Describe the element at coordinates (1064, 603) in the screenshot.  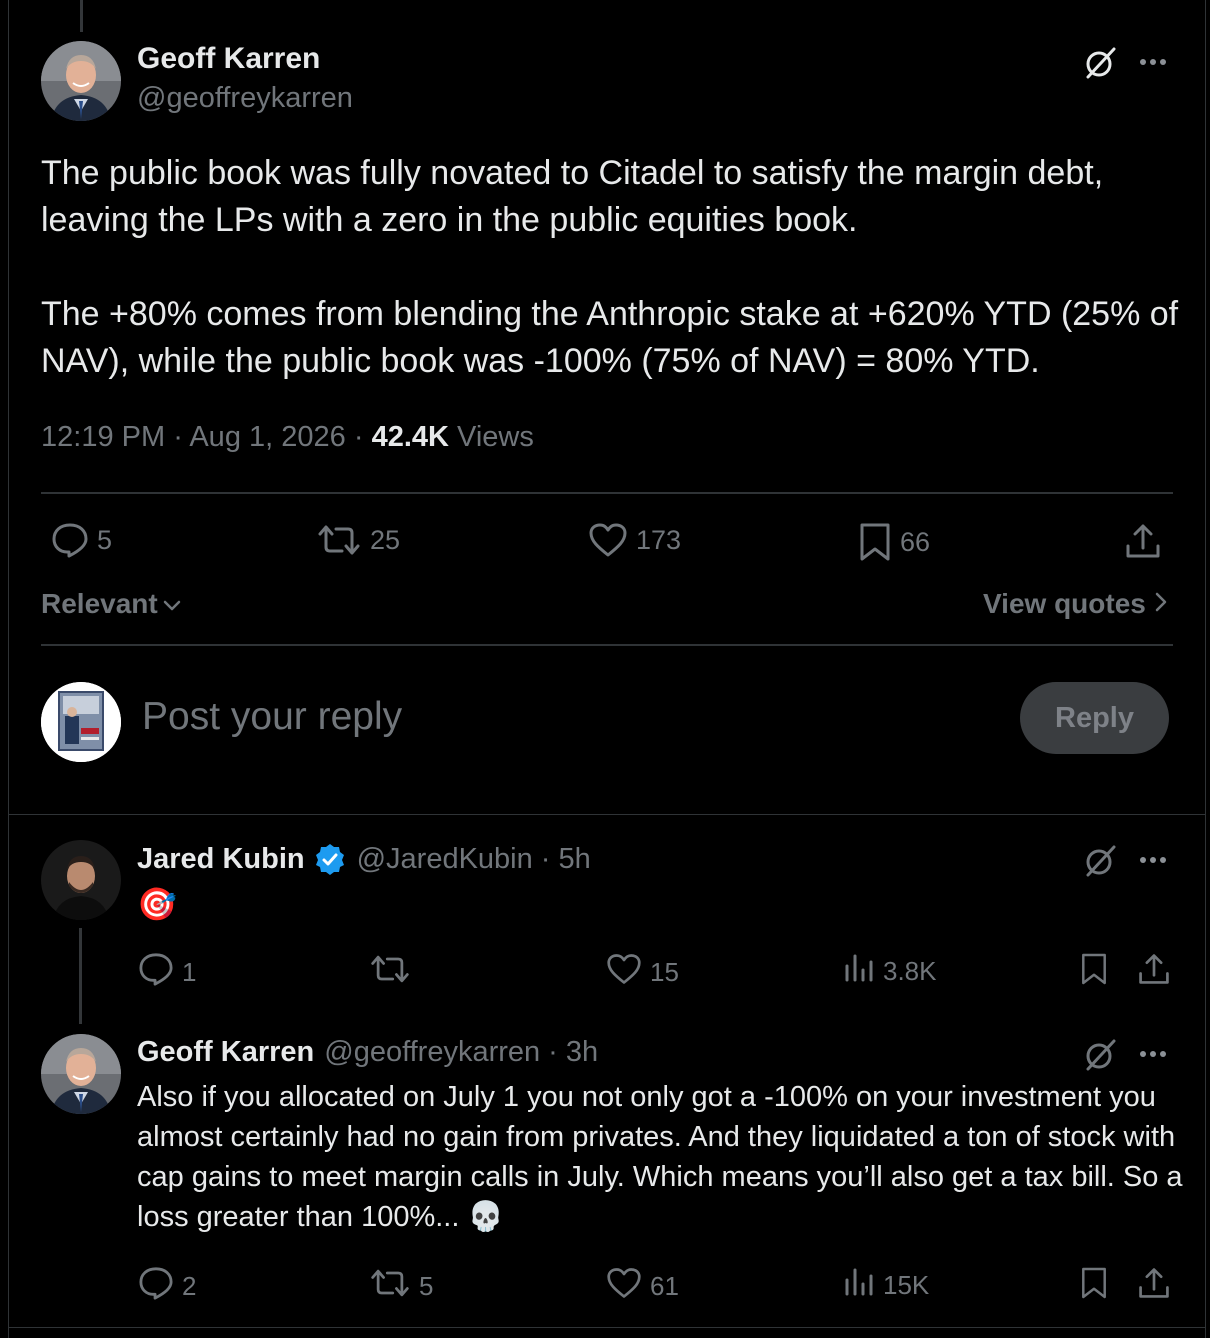
I see `view-quotes-label: View quotes` at that location.